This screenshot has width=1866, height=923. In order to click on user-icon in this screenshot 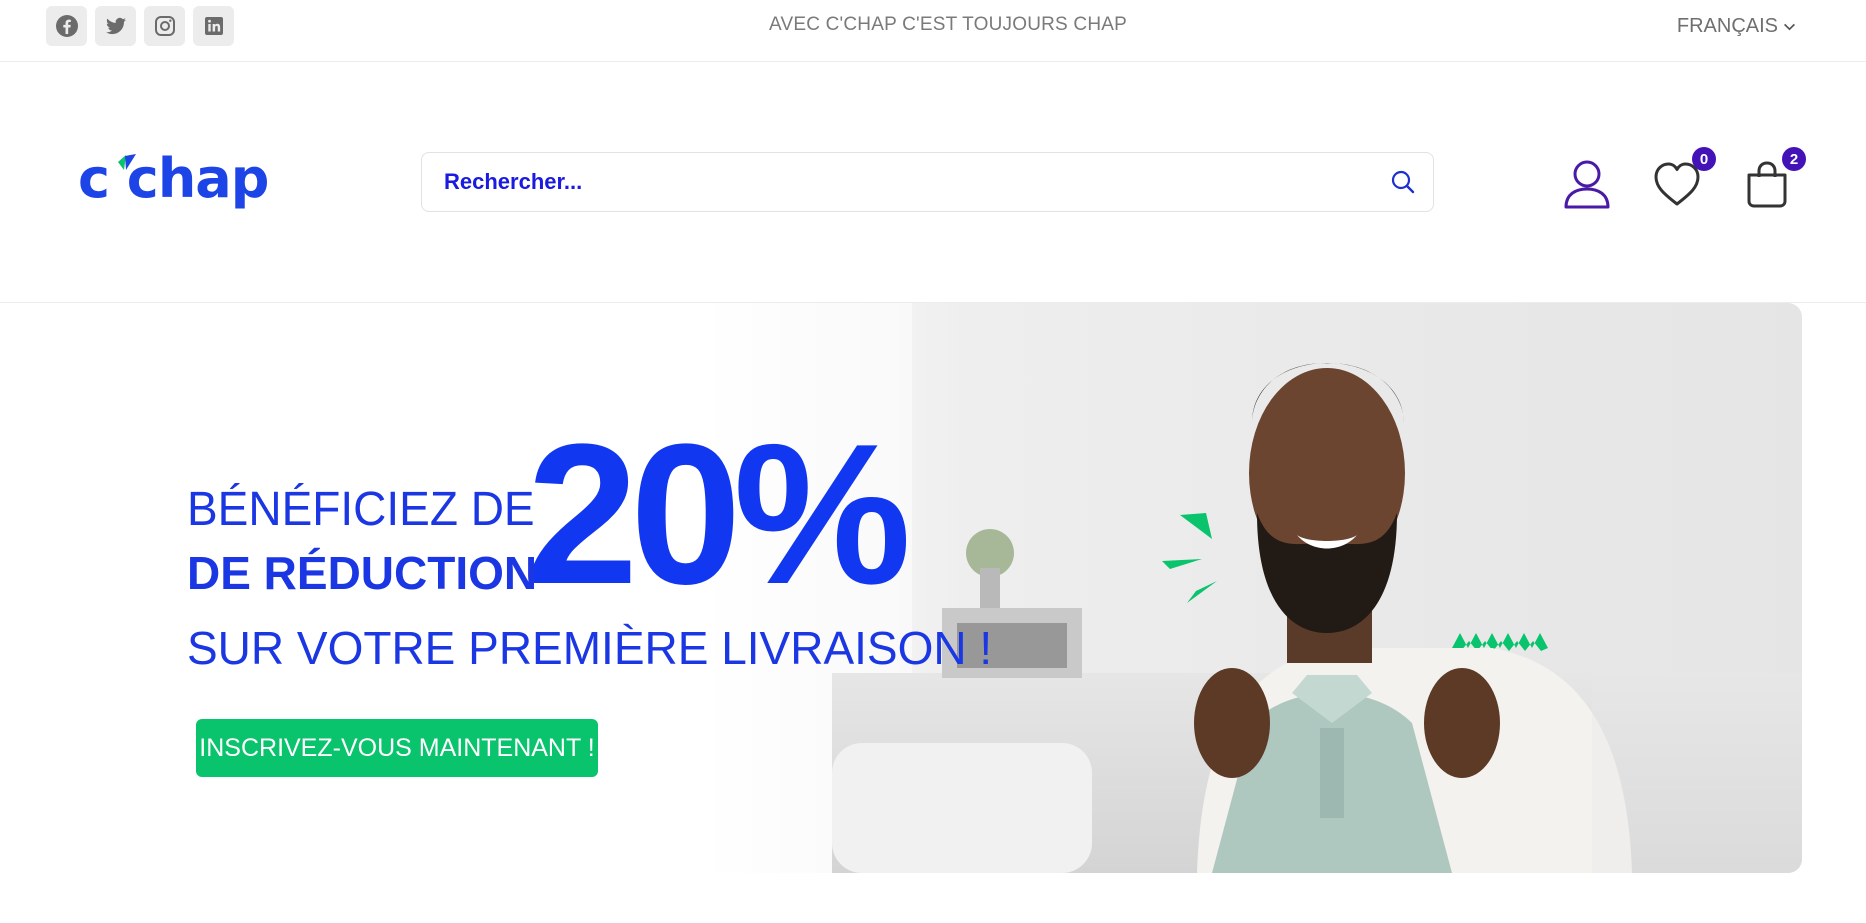, I will do `click(1587, 184)`.